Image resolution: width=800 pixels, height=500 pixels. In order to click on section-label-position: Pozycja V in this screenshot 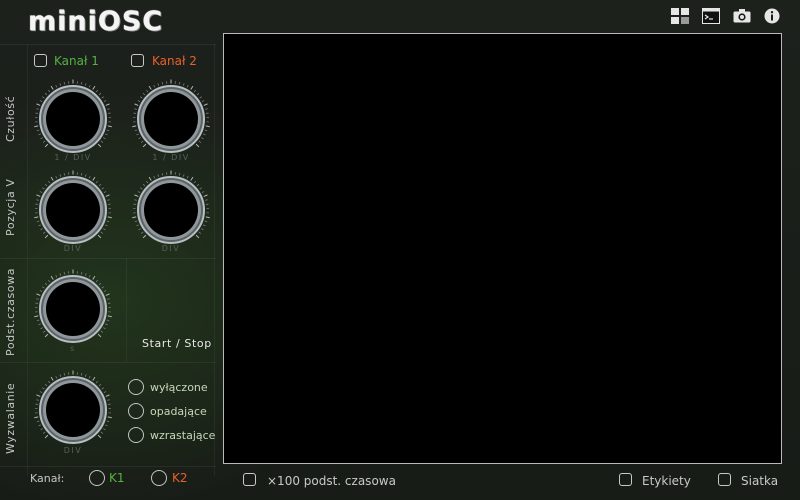, I will do `click(10, 207)`.